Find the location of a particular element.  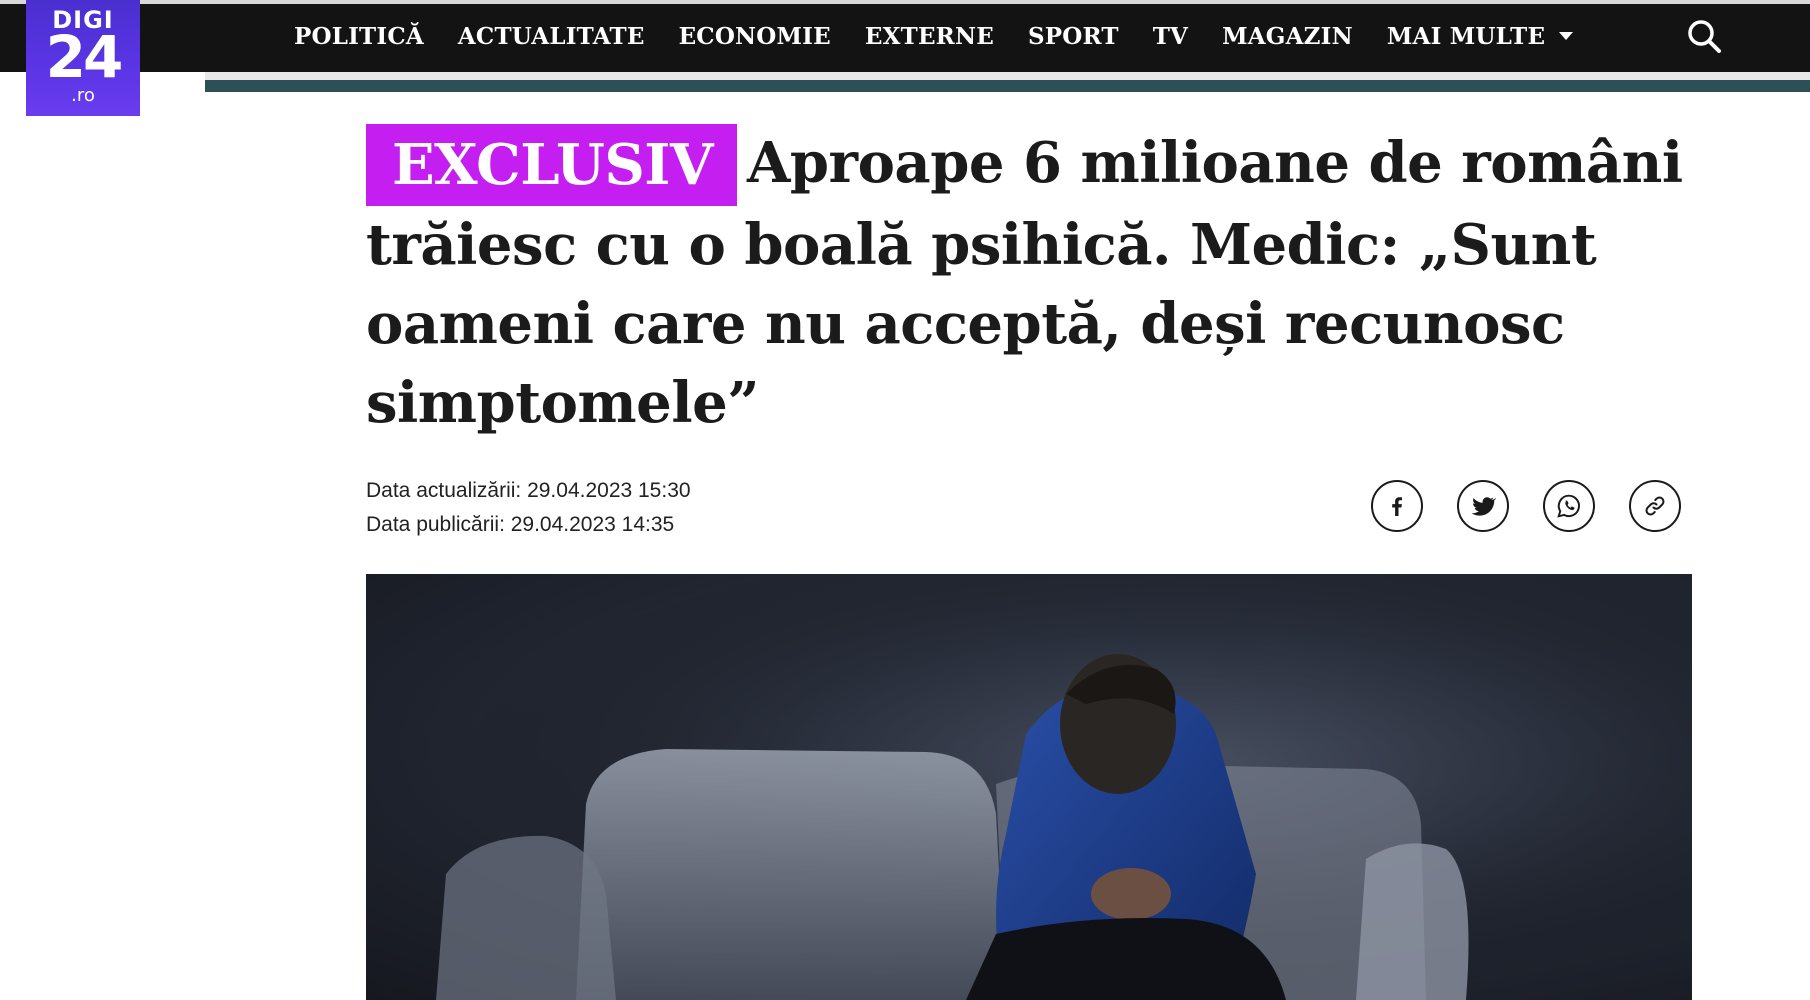

logo-text-number: 24 is located at coordinates (84, 57).